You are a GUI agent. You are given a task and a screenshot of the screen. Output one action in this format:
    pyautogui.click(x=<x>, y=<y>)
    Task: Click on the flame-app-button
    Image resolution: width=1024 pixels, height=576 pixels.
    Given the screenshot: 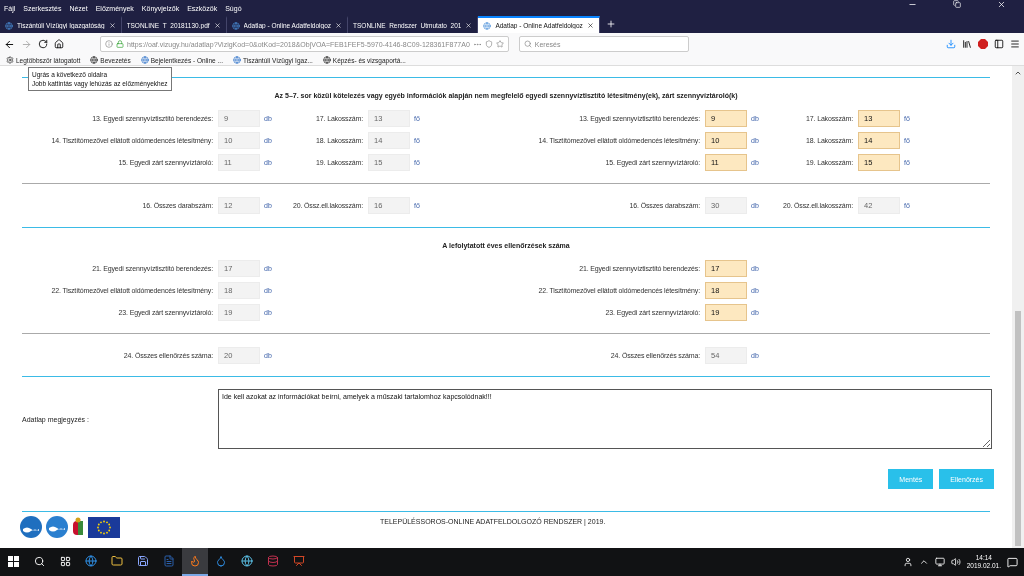 What is the action you would take?
    pyautogui.click(x=195, y=562)
    